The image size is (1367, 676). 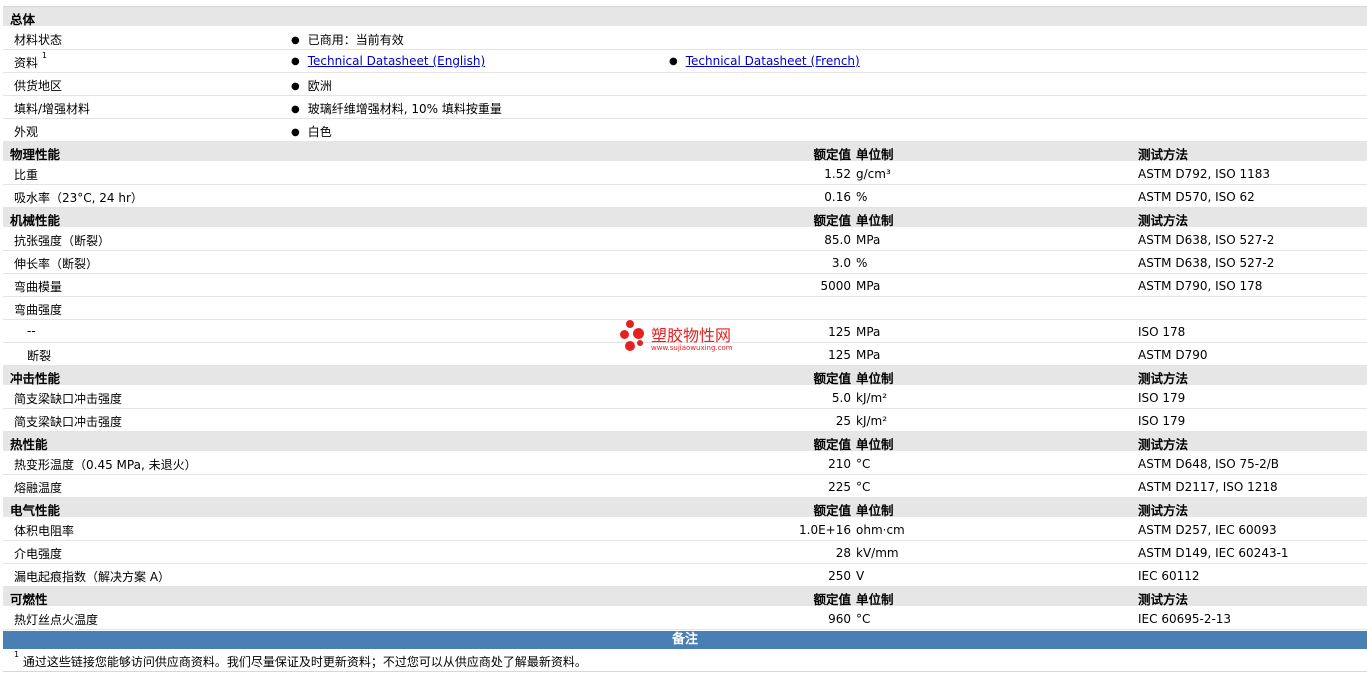 What do you see at coordinates (839, 464) in the screenshot?
I see `row-value: 210` at bounding box center [839, 464].